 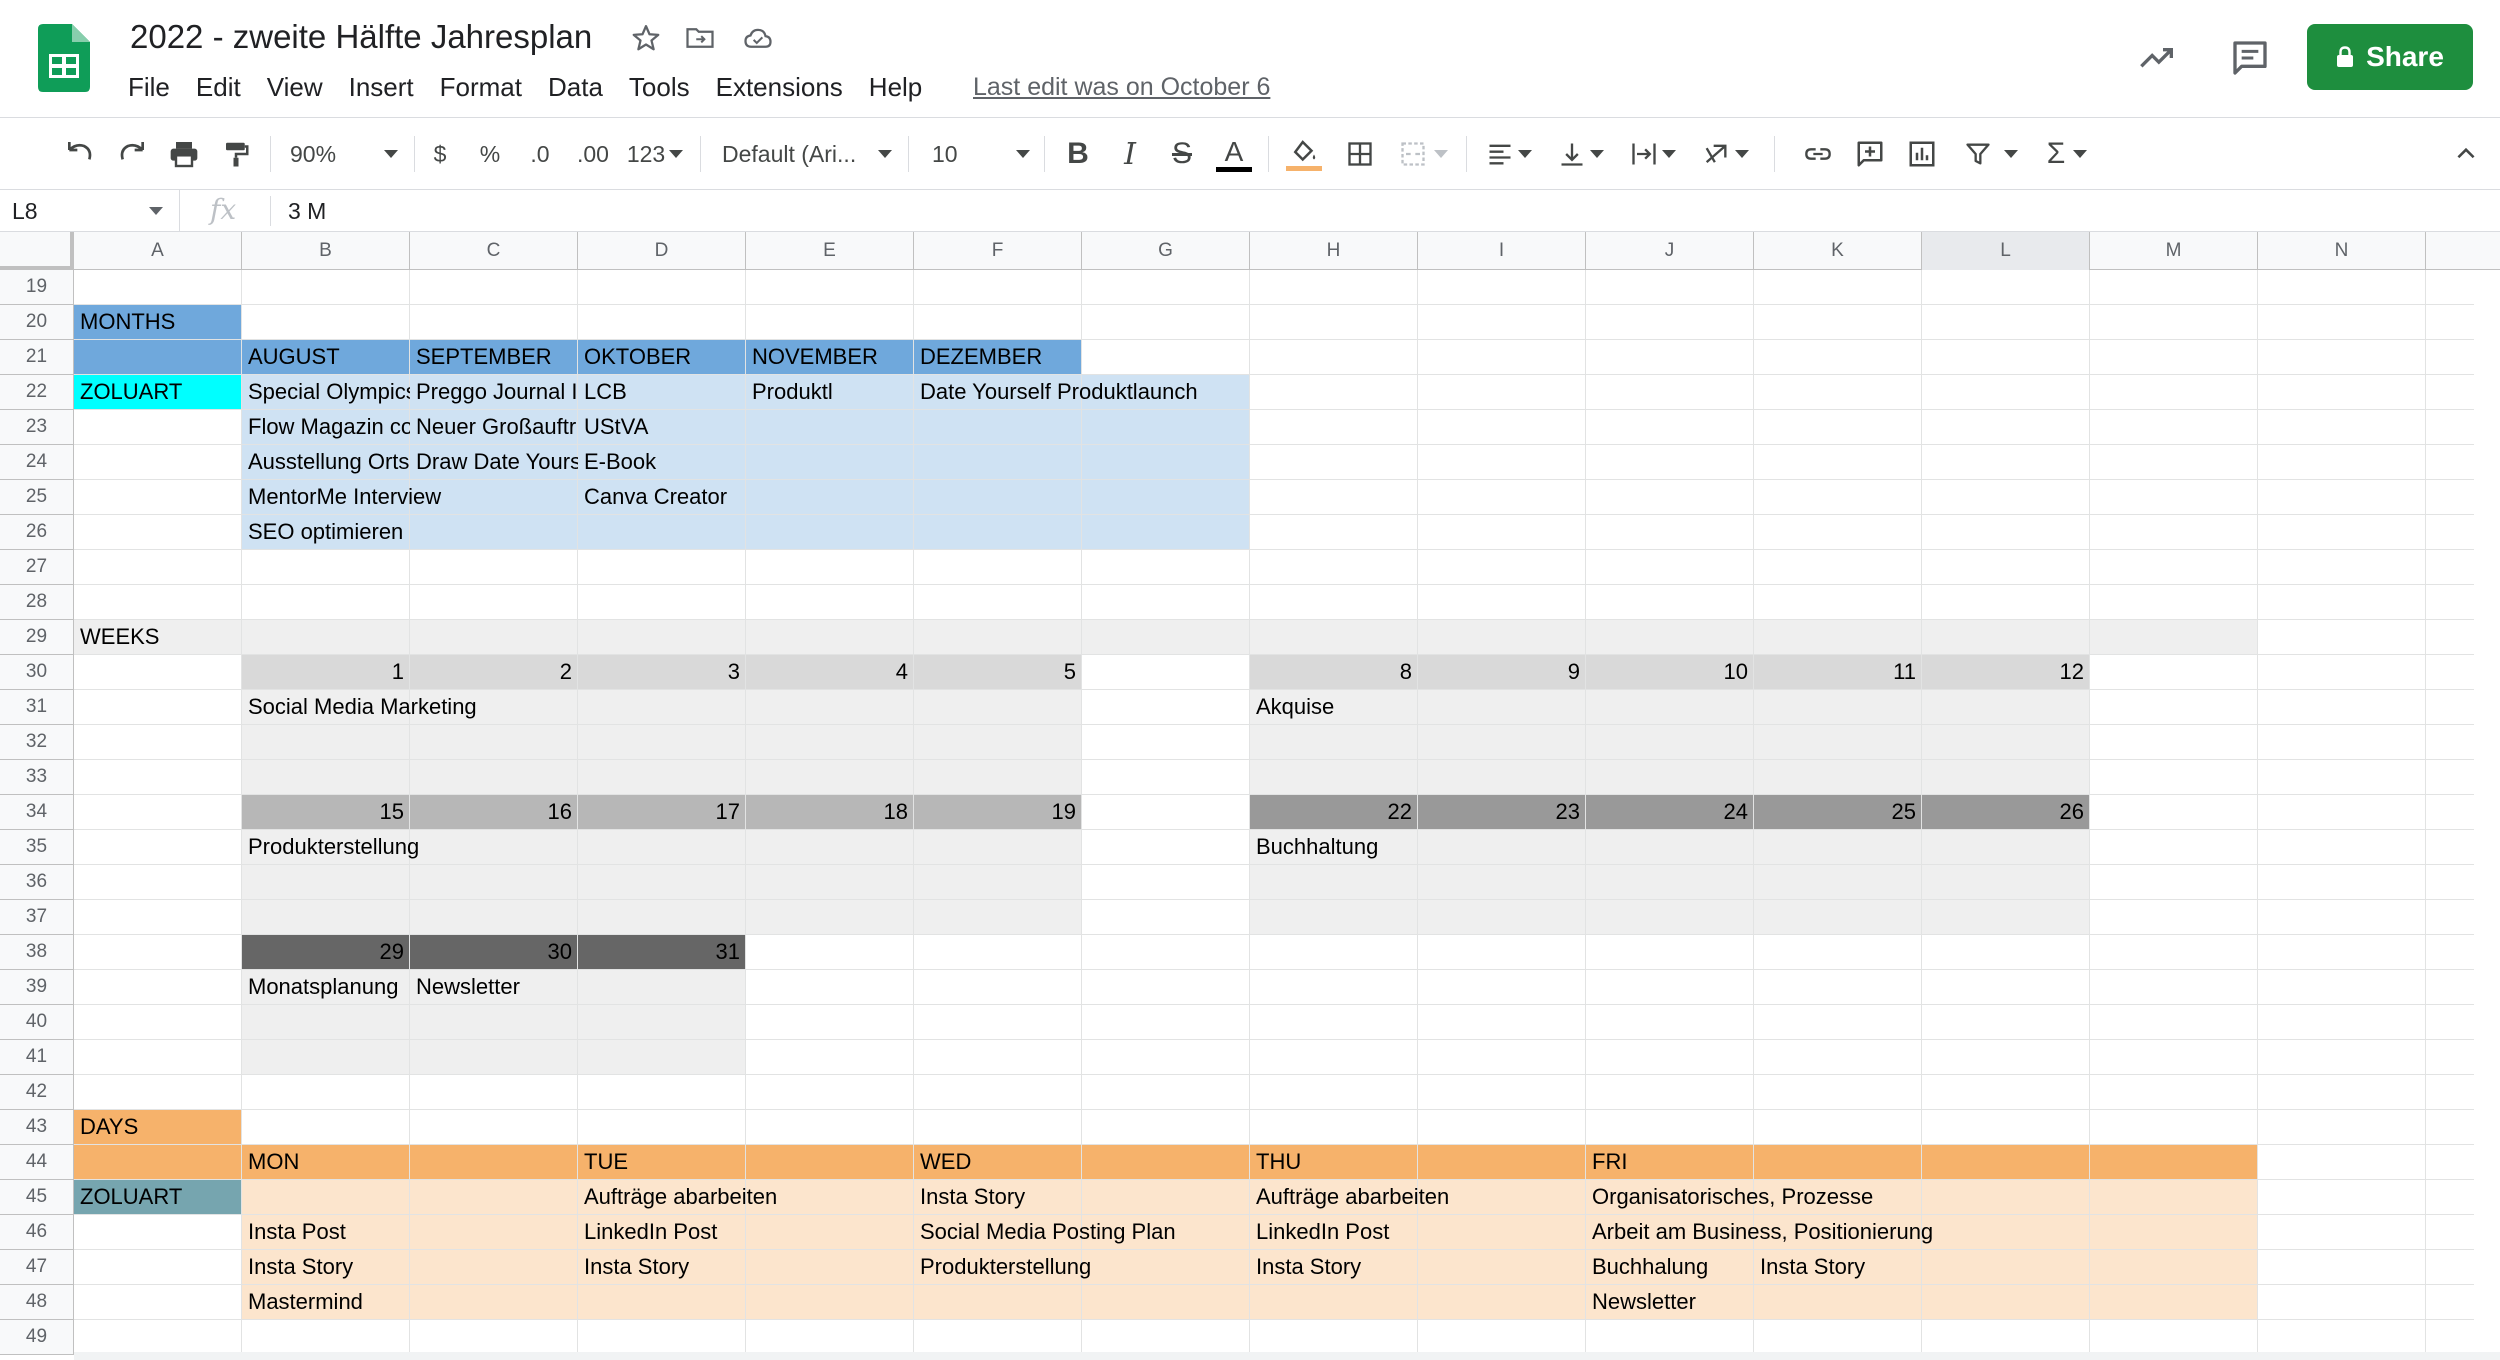 What do you see at coordinates (37, 707) in the screenshot?
I see `row-header-31: 31` at bounding box center [37, 707].